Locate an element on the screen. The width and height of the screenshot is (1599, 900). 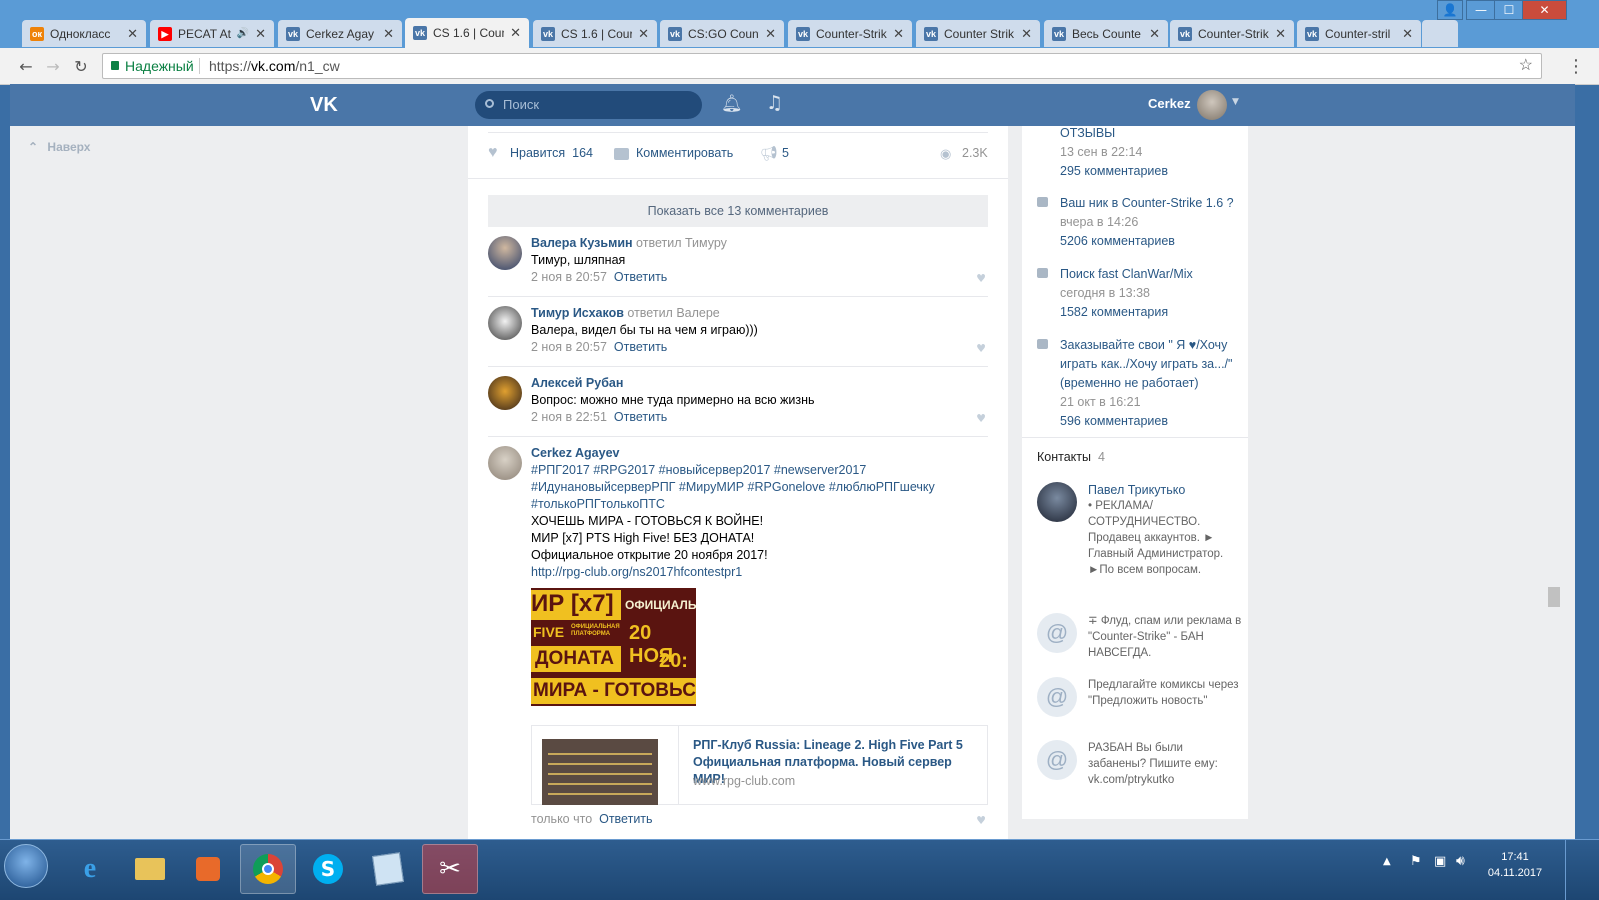
topic-comments: 5206 комментариев is located at coordinates (1151, 241).